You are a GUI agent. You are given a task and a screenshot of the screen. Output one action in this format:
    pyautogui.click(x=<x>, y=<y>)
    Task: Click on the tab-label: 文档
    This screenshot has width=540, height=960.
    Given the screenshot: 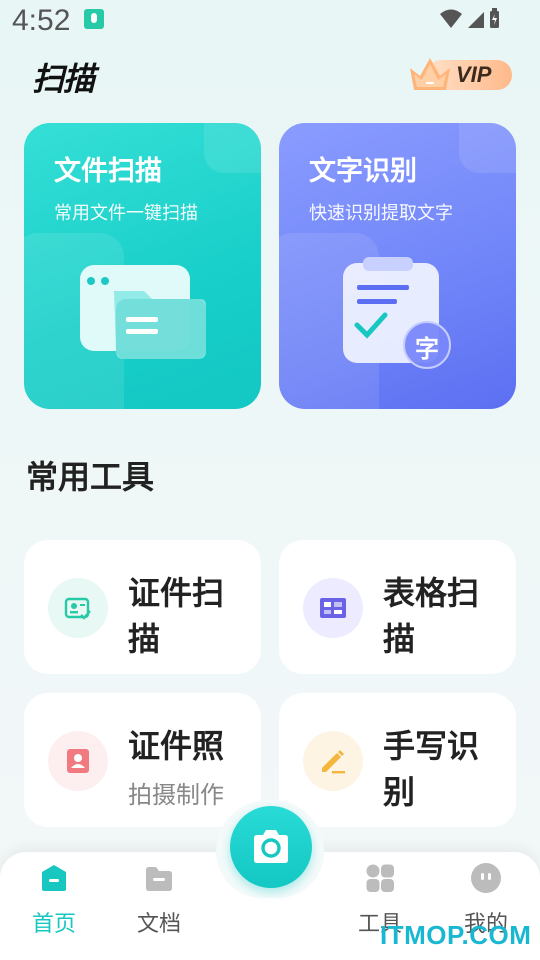 What is the action you would take?
    pyautogui.click(x=158, y=924)
    